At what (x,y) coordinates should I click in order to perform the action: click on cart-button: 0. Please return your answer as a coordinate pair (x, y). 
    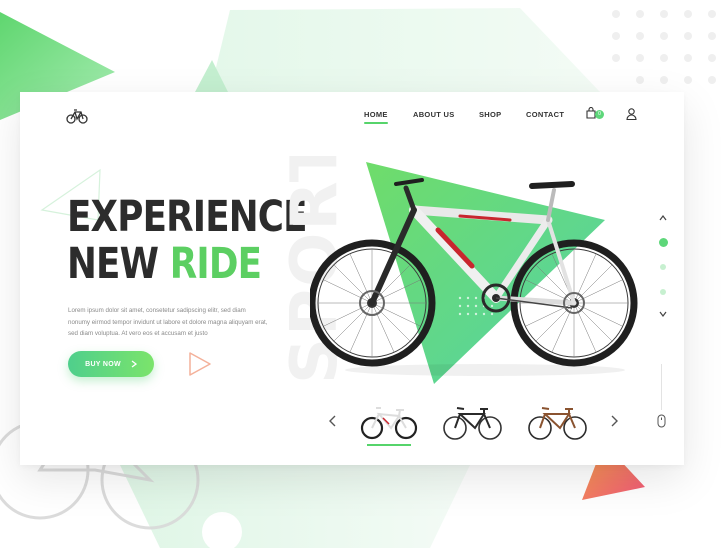
    Looking at the image, I should click on (596, 114).